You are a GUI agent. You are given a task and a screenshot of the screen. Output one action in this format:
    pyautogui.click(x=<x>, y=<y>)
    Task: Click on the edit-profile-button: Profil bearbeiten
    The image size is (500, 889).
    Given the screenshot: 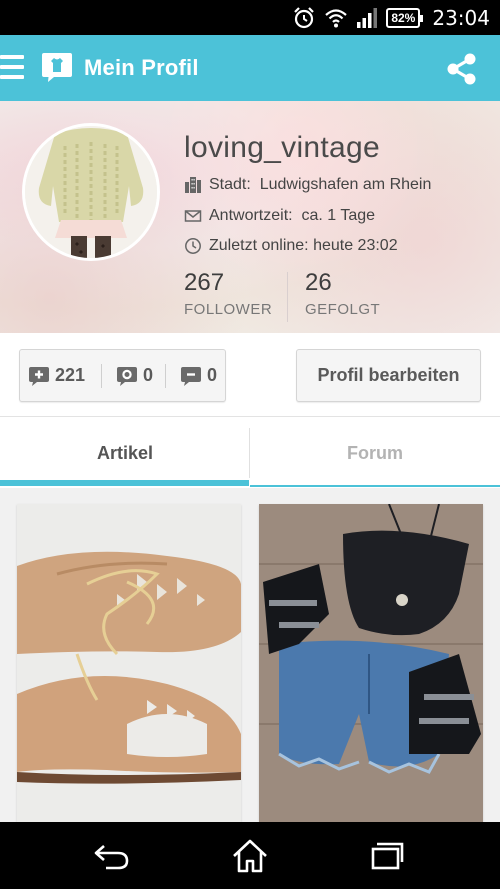 What is the action you would take?
    pyautogui.click(x=388, y=375)
    